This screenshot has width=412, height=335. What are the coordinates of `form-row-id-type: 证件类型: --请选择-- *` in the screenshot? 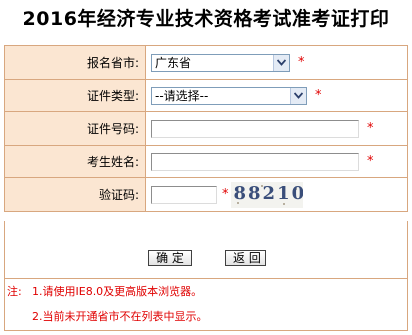 It's located at (206, 95).